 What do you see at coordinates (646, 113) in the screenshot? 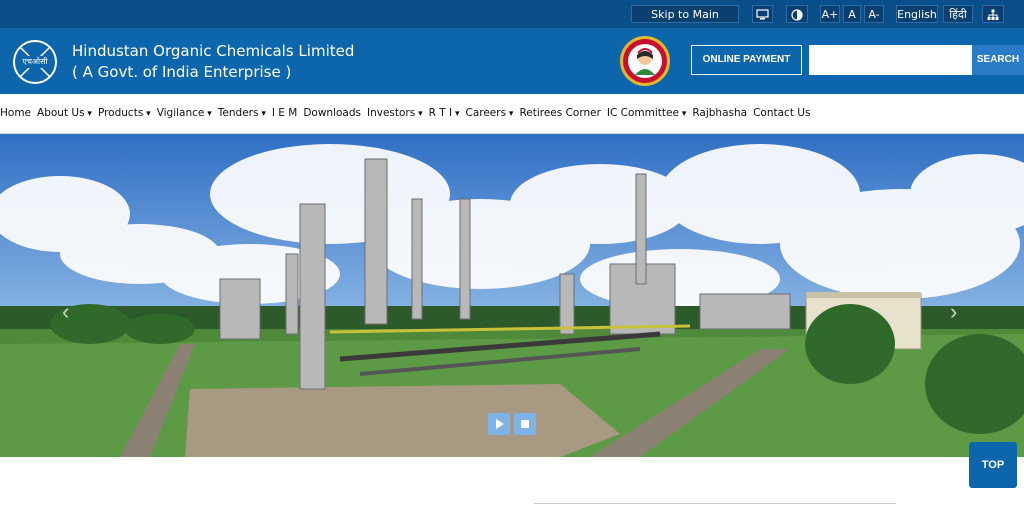
I see `nav-item-ic-committee: IC Committee` at bounding box center [646, 113].